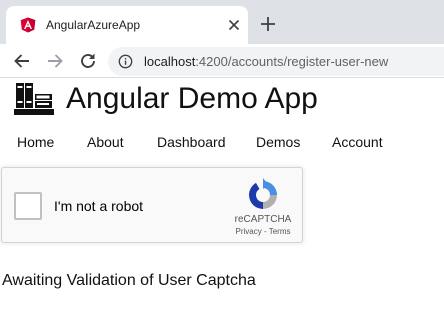  What do you see at coordinates (357, 142) in the screenshot?
I see `nav-item-account: Account` at bounding box center [357, 142].